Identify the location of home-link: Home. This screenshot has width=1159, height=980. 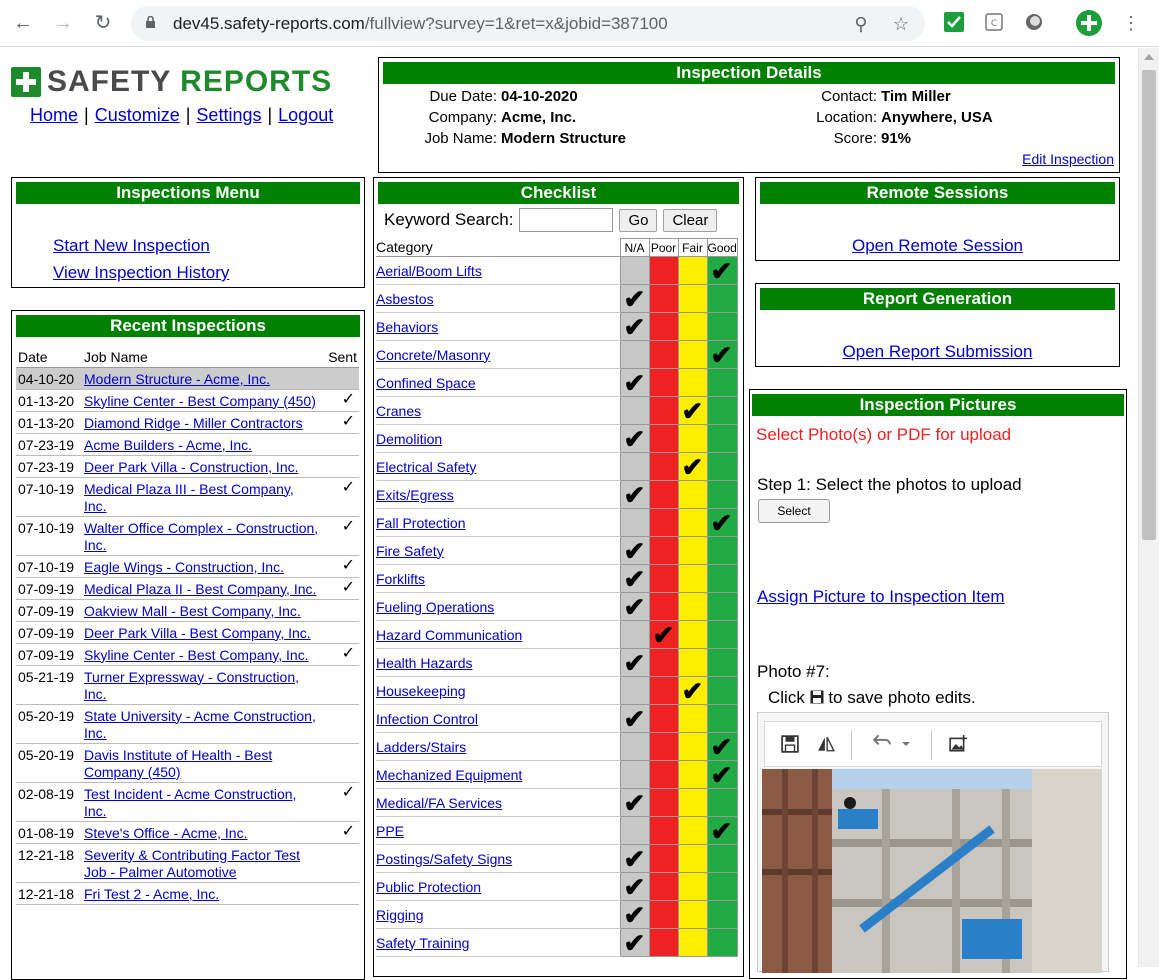
(54, 115).